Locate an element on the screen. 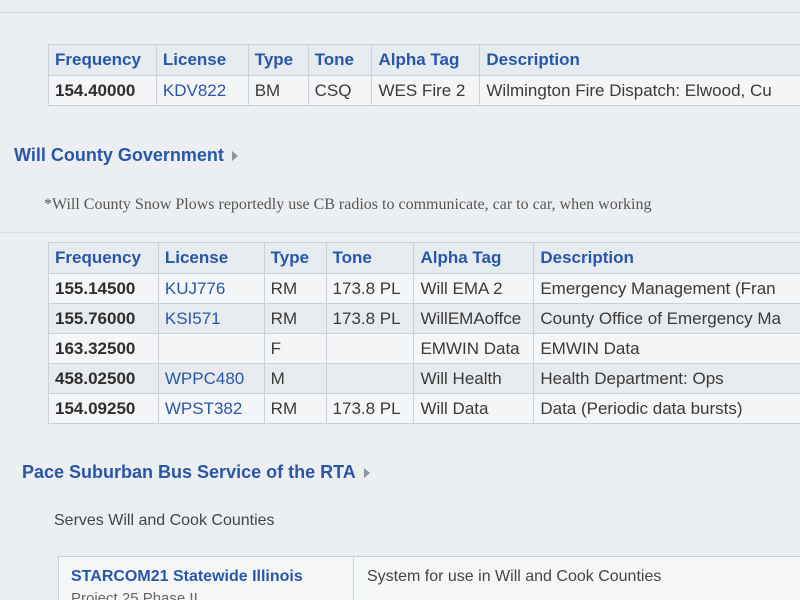 Image resolution: width=800 pixels, height=600 pixels. frequency-cell: 154.40000 is located at coordinates (102, 90).